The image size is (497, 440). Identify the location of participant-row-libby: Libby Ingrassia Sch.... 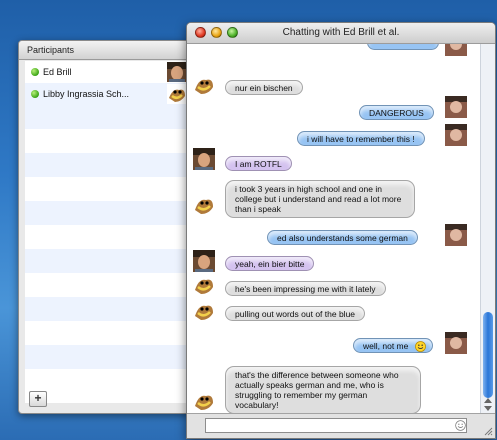
(108, 94).